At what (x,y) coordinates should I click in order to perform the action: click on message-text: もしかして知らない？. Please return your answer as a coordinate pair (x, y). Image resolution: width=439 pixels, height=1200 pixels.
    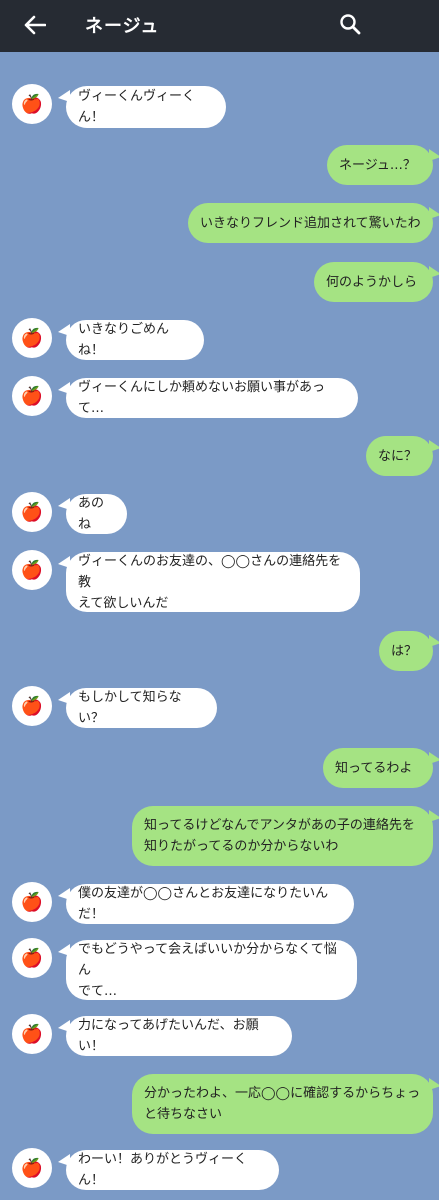
    Looking at the image, I should click on (130, 708).